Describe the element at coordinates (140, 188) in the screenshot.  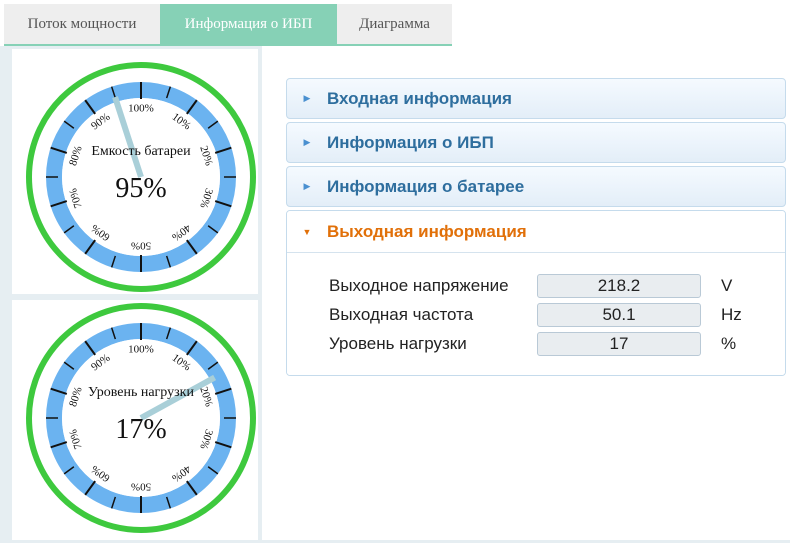
I see `gauge-value: 95%` at that location.